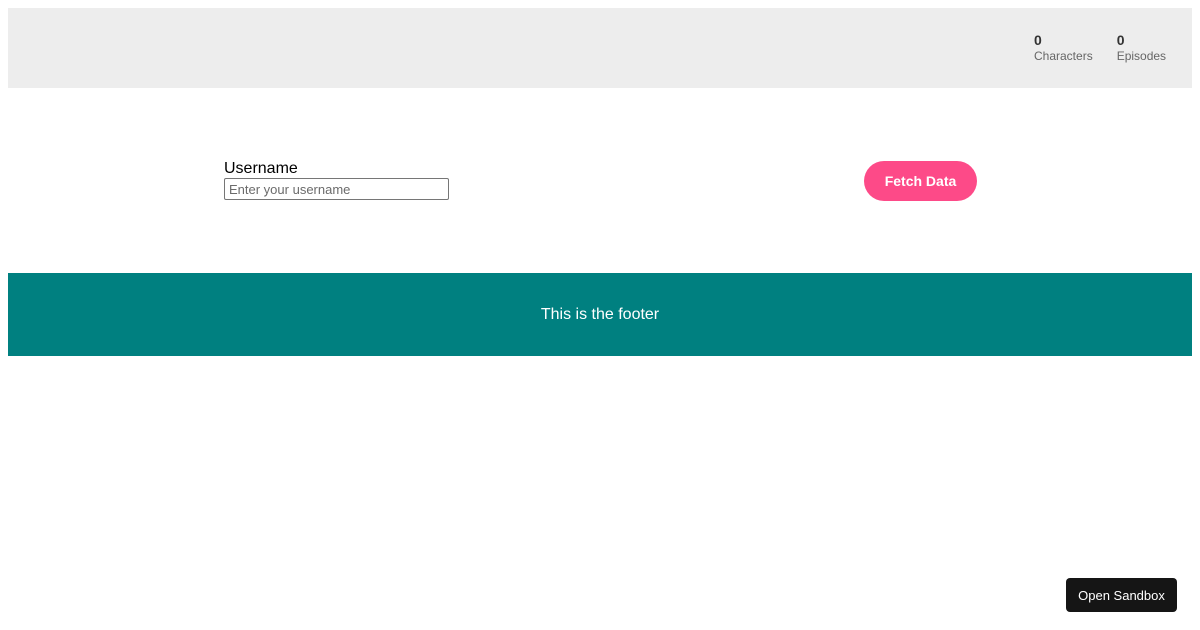 This screenshot has height=630, width=1200. I want to click on open-sandbox-button: Open Sandbox, so click(1121, 595).